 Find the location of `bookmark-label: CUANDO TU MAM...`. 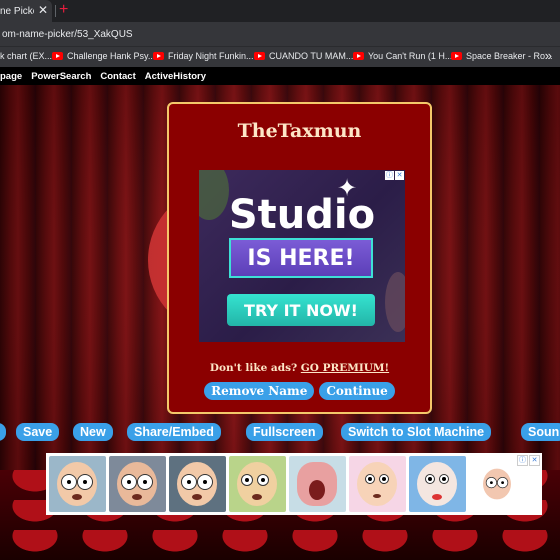

bookmark-label: CUANDO TU MAM... is located at coordinates (311, 56).